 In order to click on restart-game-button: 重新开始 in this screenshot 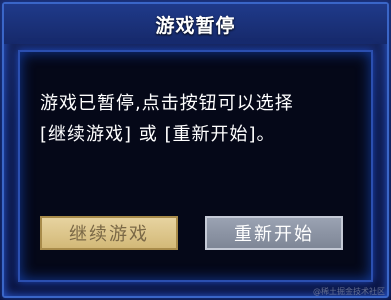, I will do `click(274, 233)`.